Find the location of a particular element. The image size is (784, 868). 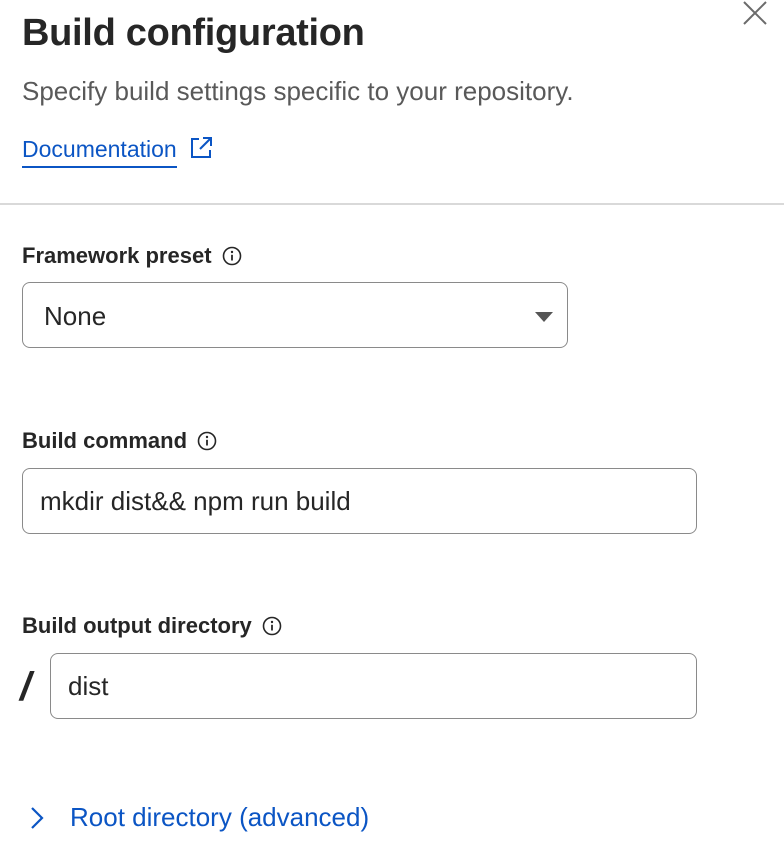

framework-preset-label: Framework preset is located at coordinates (132, 256).